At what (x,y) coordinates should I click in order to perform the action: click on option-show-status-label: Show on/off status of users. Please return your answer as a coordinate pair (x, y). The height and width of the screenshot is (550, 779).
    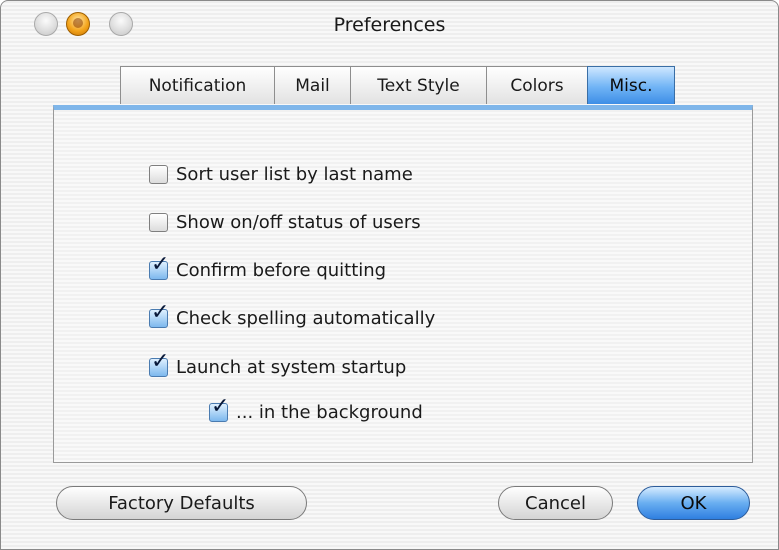
    Looking at the image, I should click on (298, 222).